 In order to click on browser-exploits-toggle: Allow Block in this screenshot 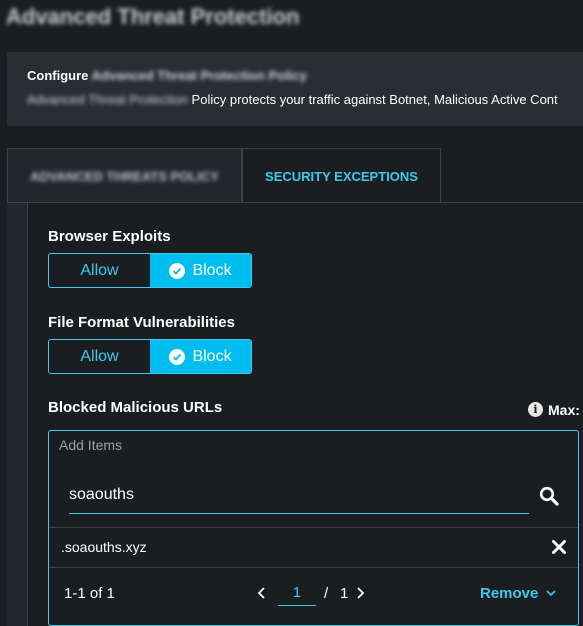, I will do `click(150, 270)`.